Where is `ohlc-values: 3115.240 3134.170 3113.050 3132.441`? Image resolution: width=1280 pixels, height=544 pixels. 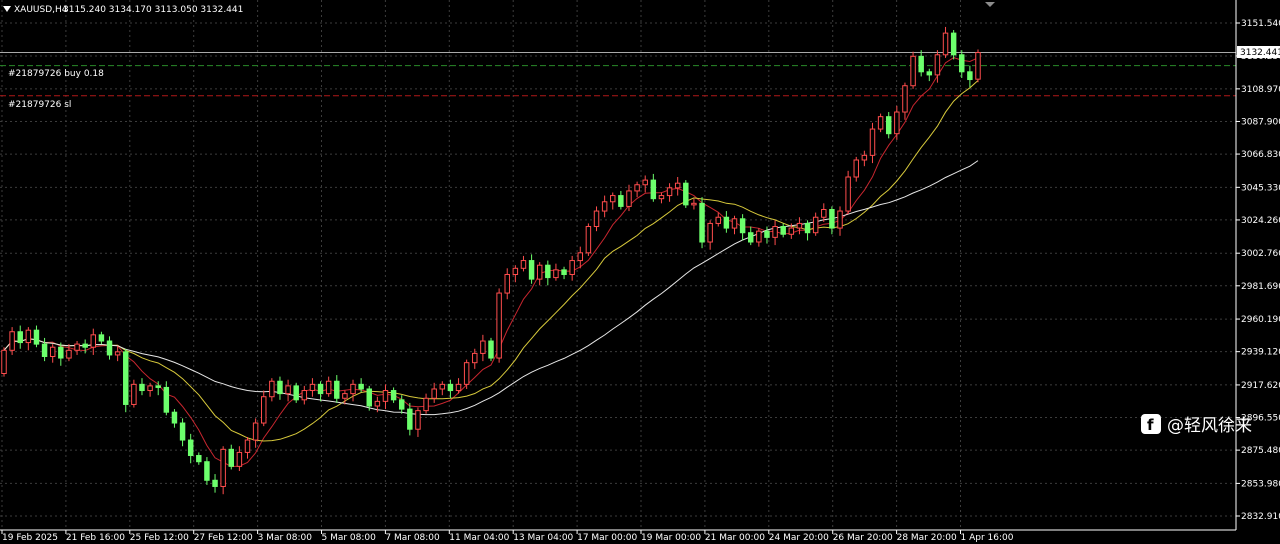
ohlc-values: 3115.240 3134.170 3113.050 3132.441 is located at coordinates (153, 10).